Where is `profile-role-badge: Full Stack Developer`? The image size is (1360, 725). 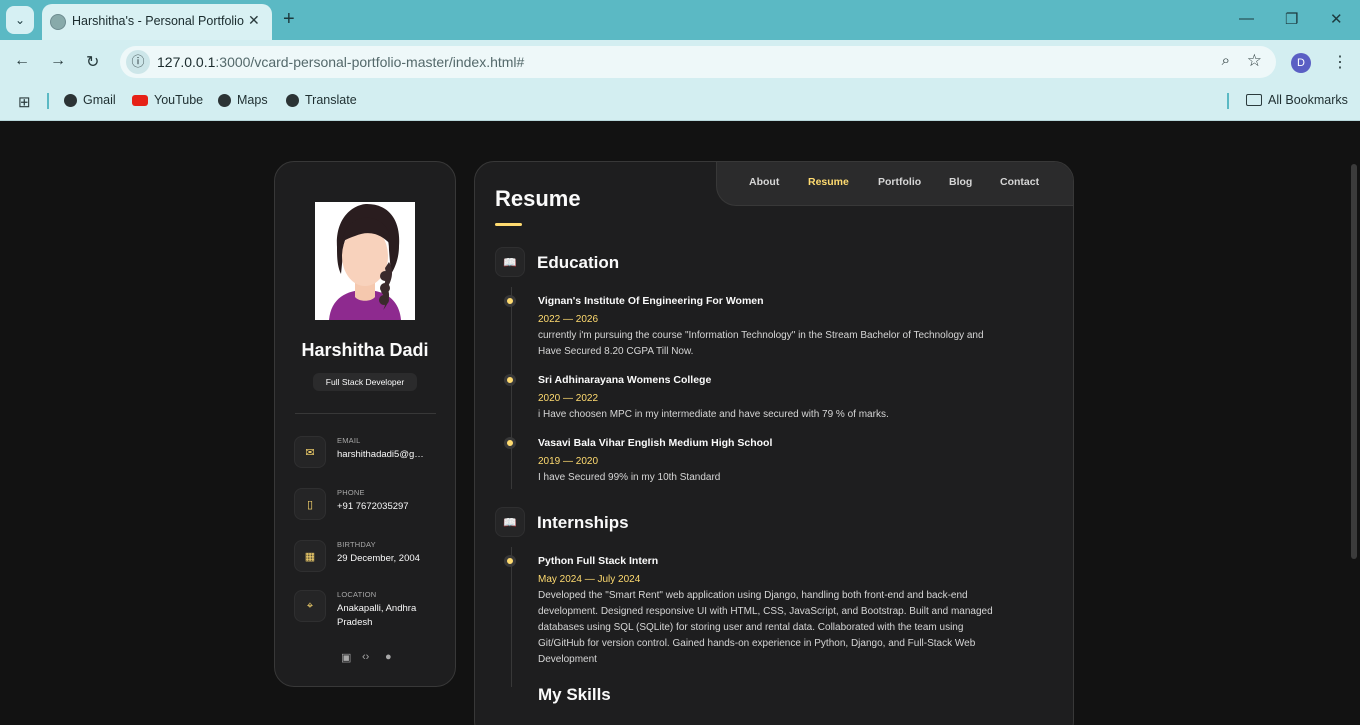 profile-role-badge: Full Stack Developer is located at coordinates (365, 382).